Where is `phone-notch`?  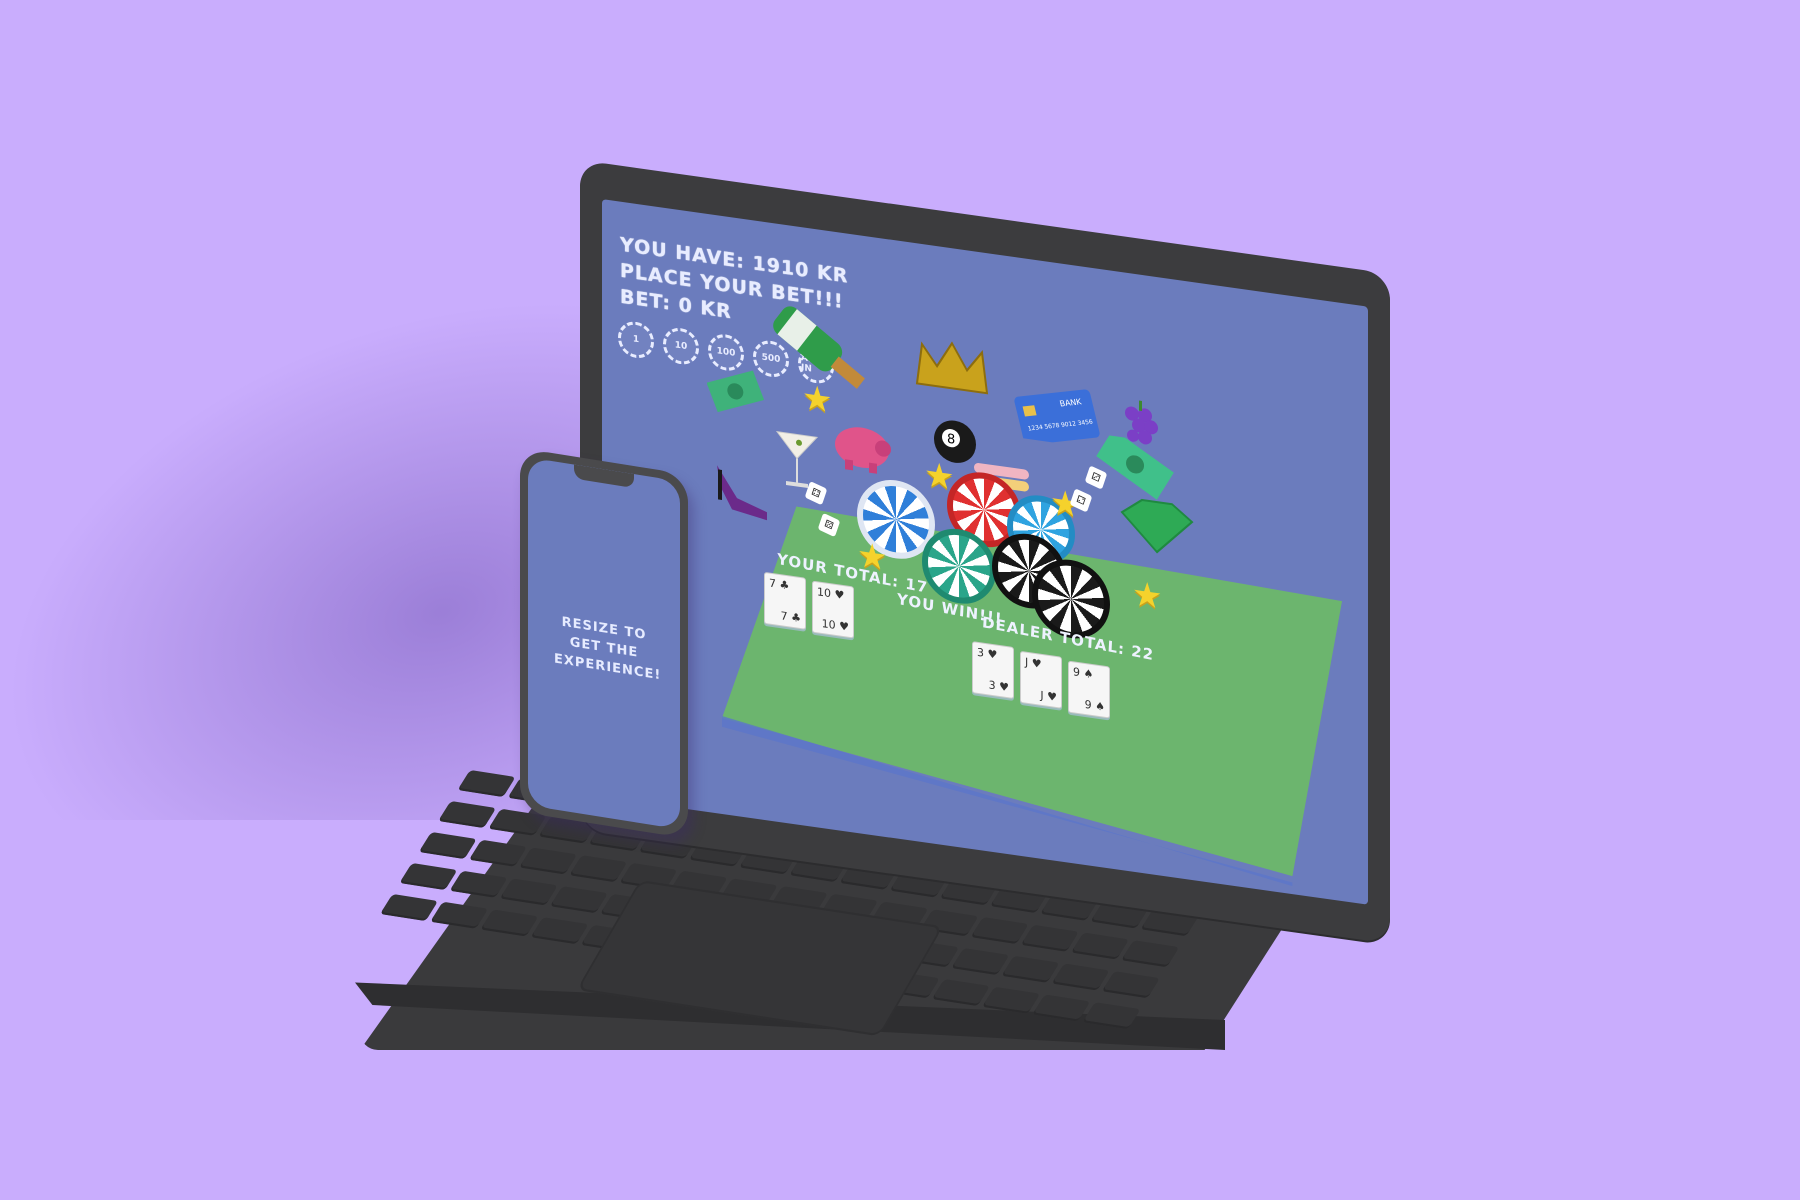 phone-notch is located at coordinates (604, 476).